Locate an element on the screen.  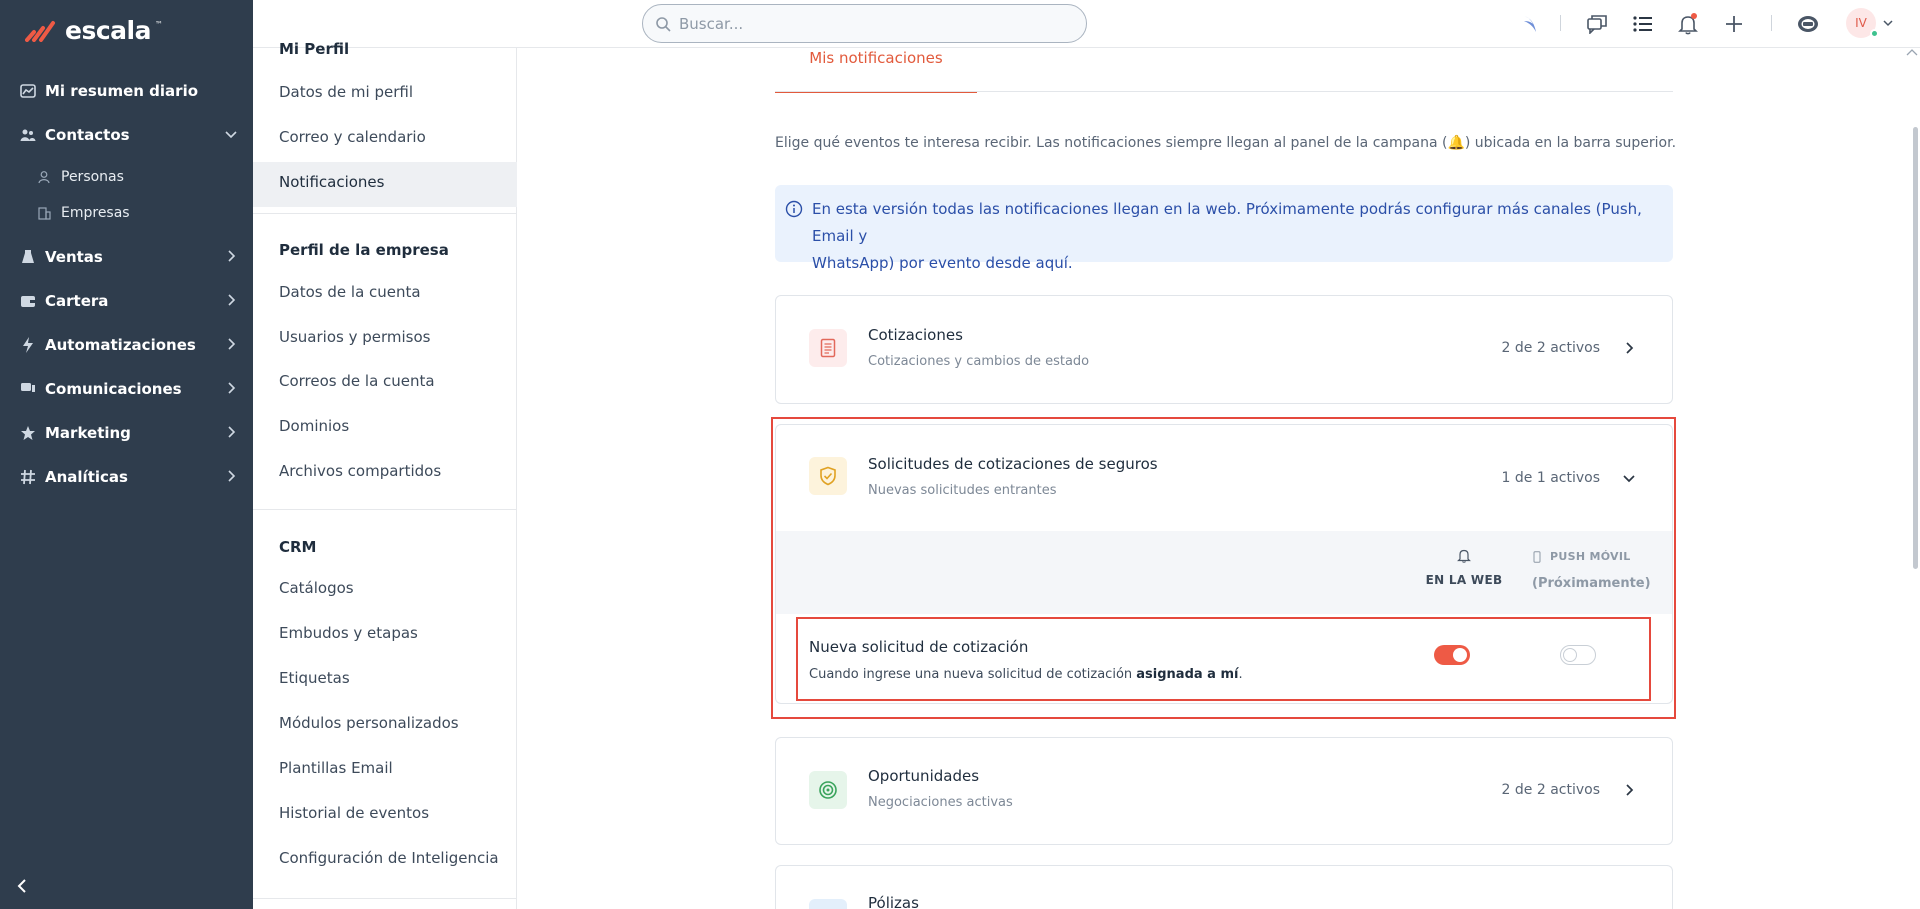
nav-sub-personas: Personas is located at coordinates (80, 177).